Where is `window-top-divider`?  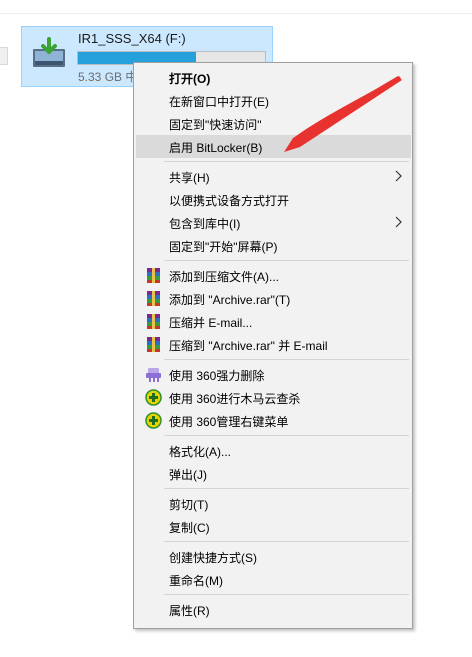
window-top-divider is located at coordinates (236, 13).